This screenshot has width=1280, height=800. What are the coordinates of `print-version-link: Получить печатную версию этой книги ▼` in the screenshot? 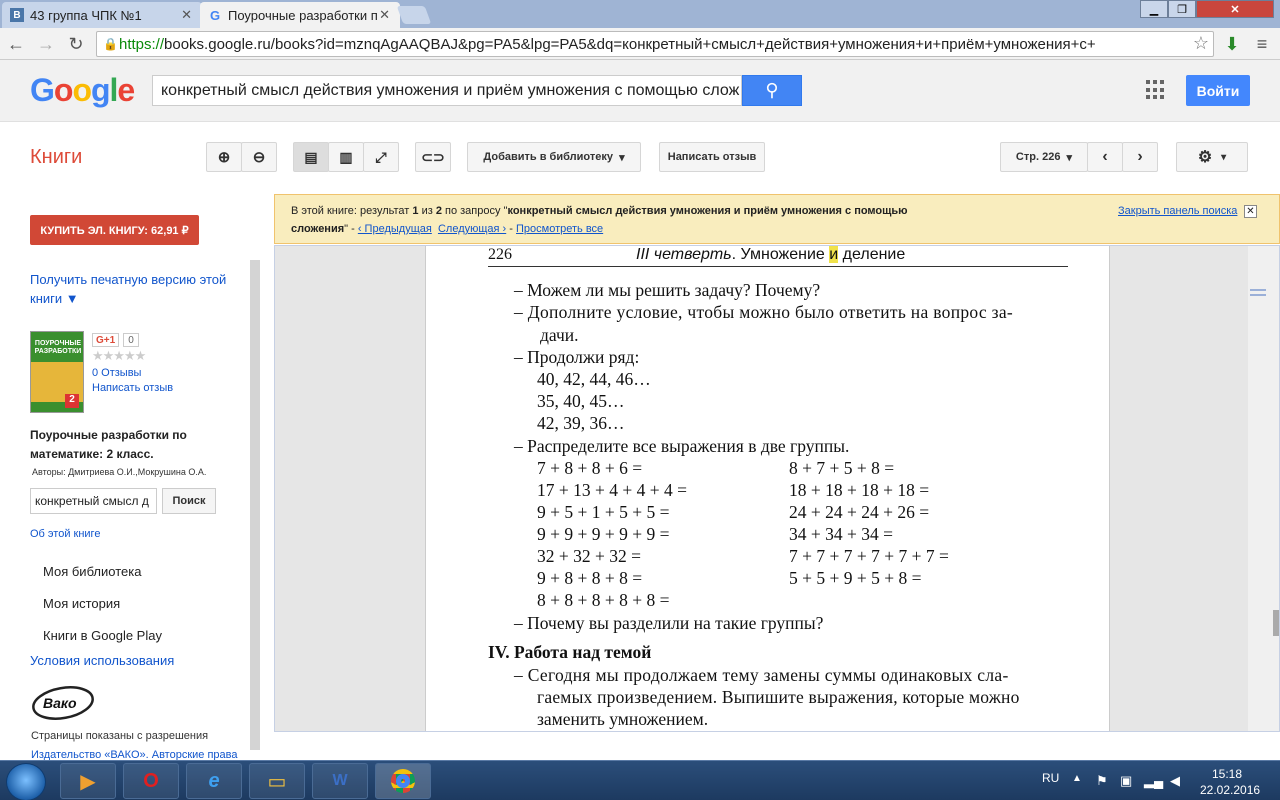 It's located at (135, 289).